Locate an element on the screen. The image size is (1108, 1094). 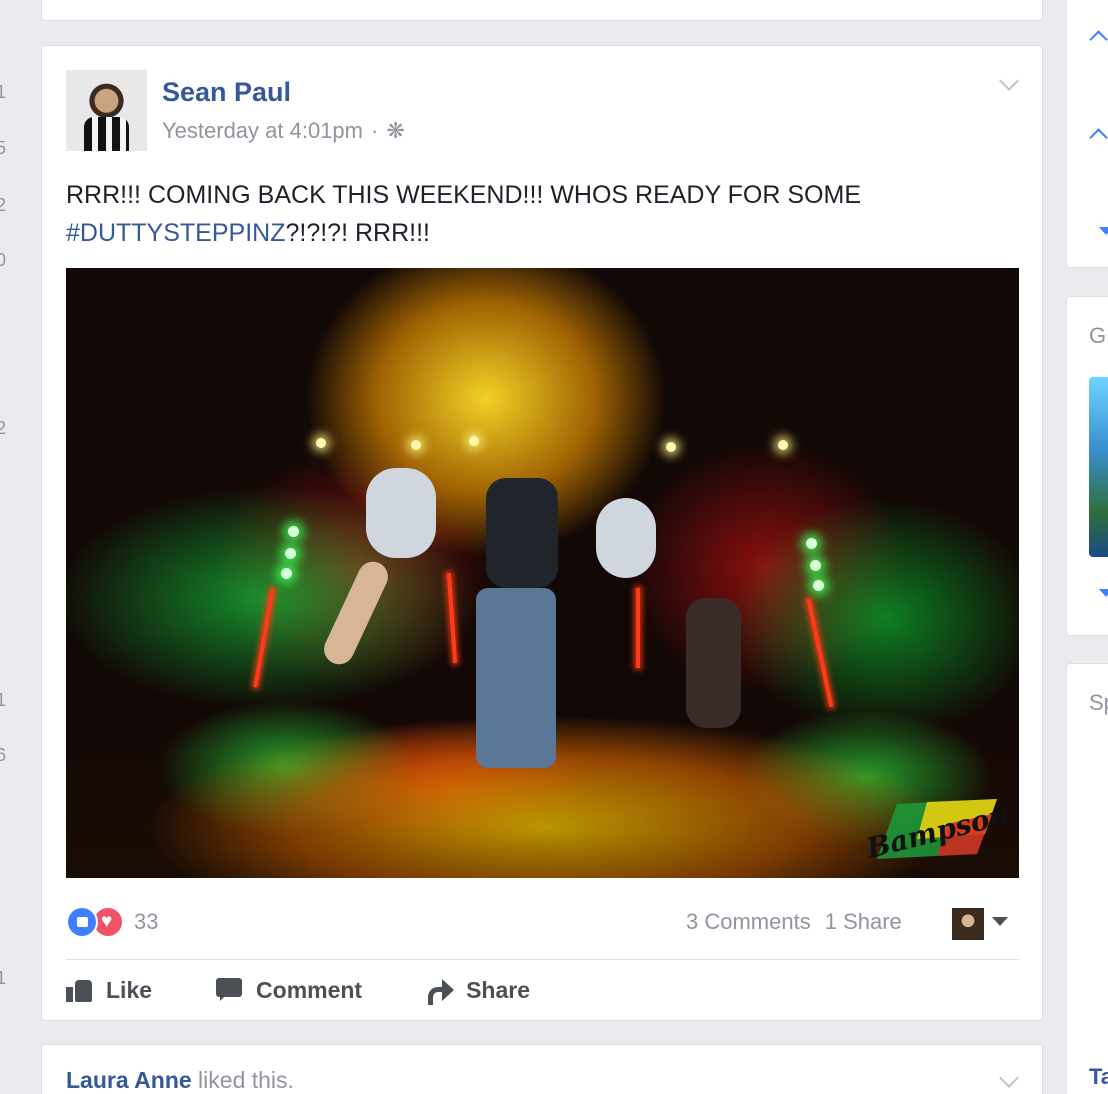
reaction-count: 33 is located at coordinates (146, 922).